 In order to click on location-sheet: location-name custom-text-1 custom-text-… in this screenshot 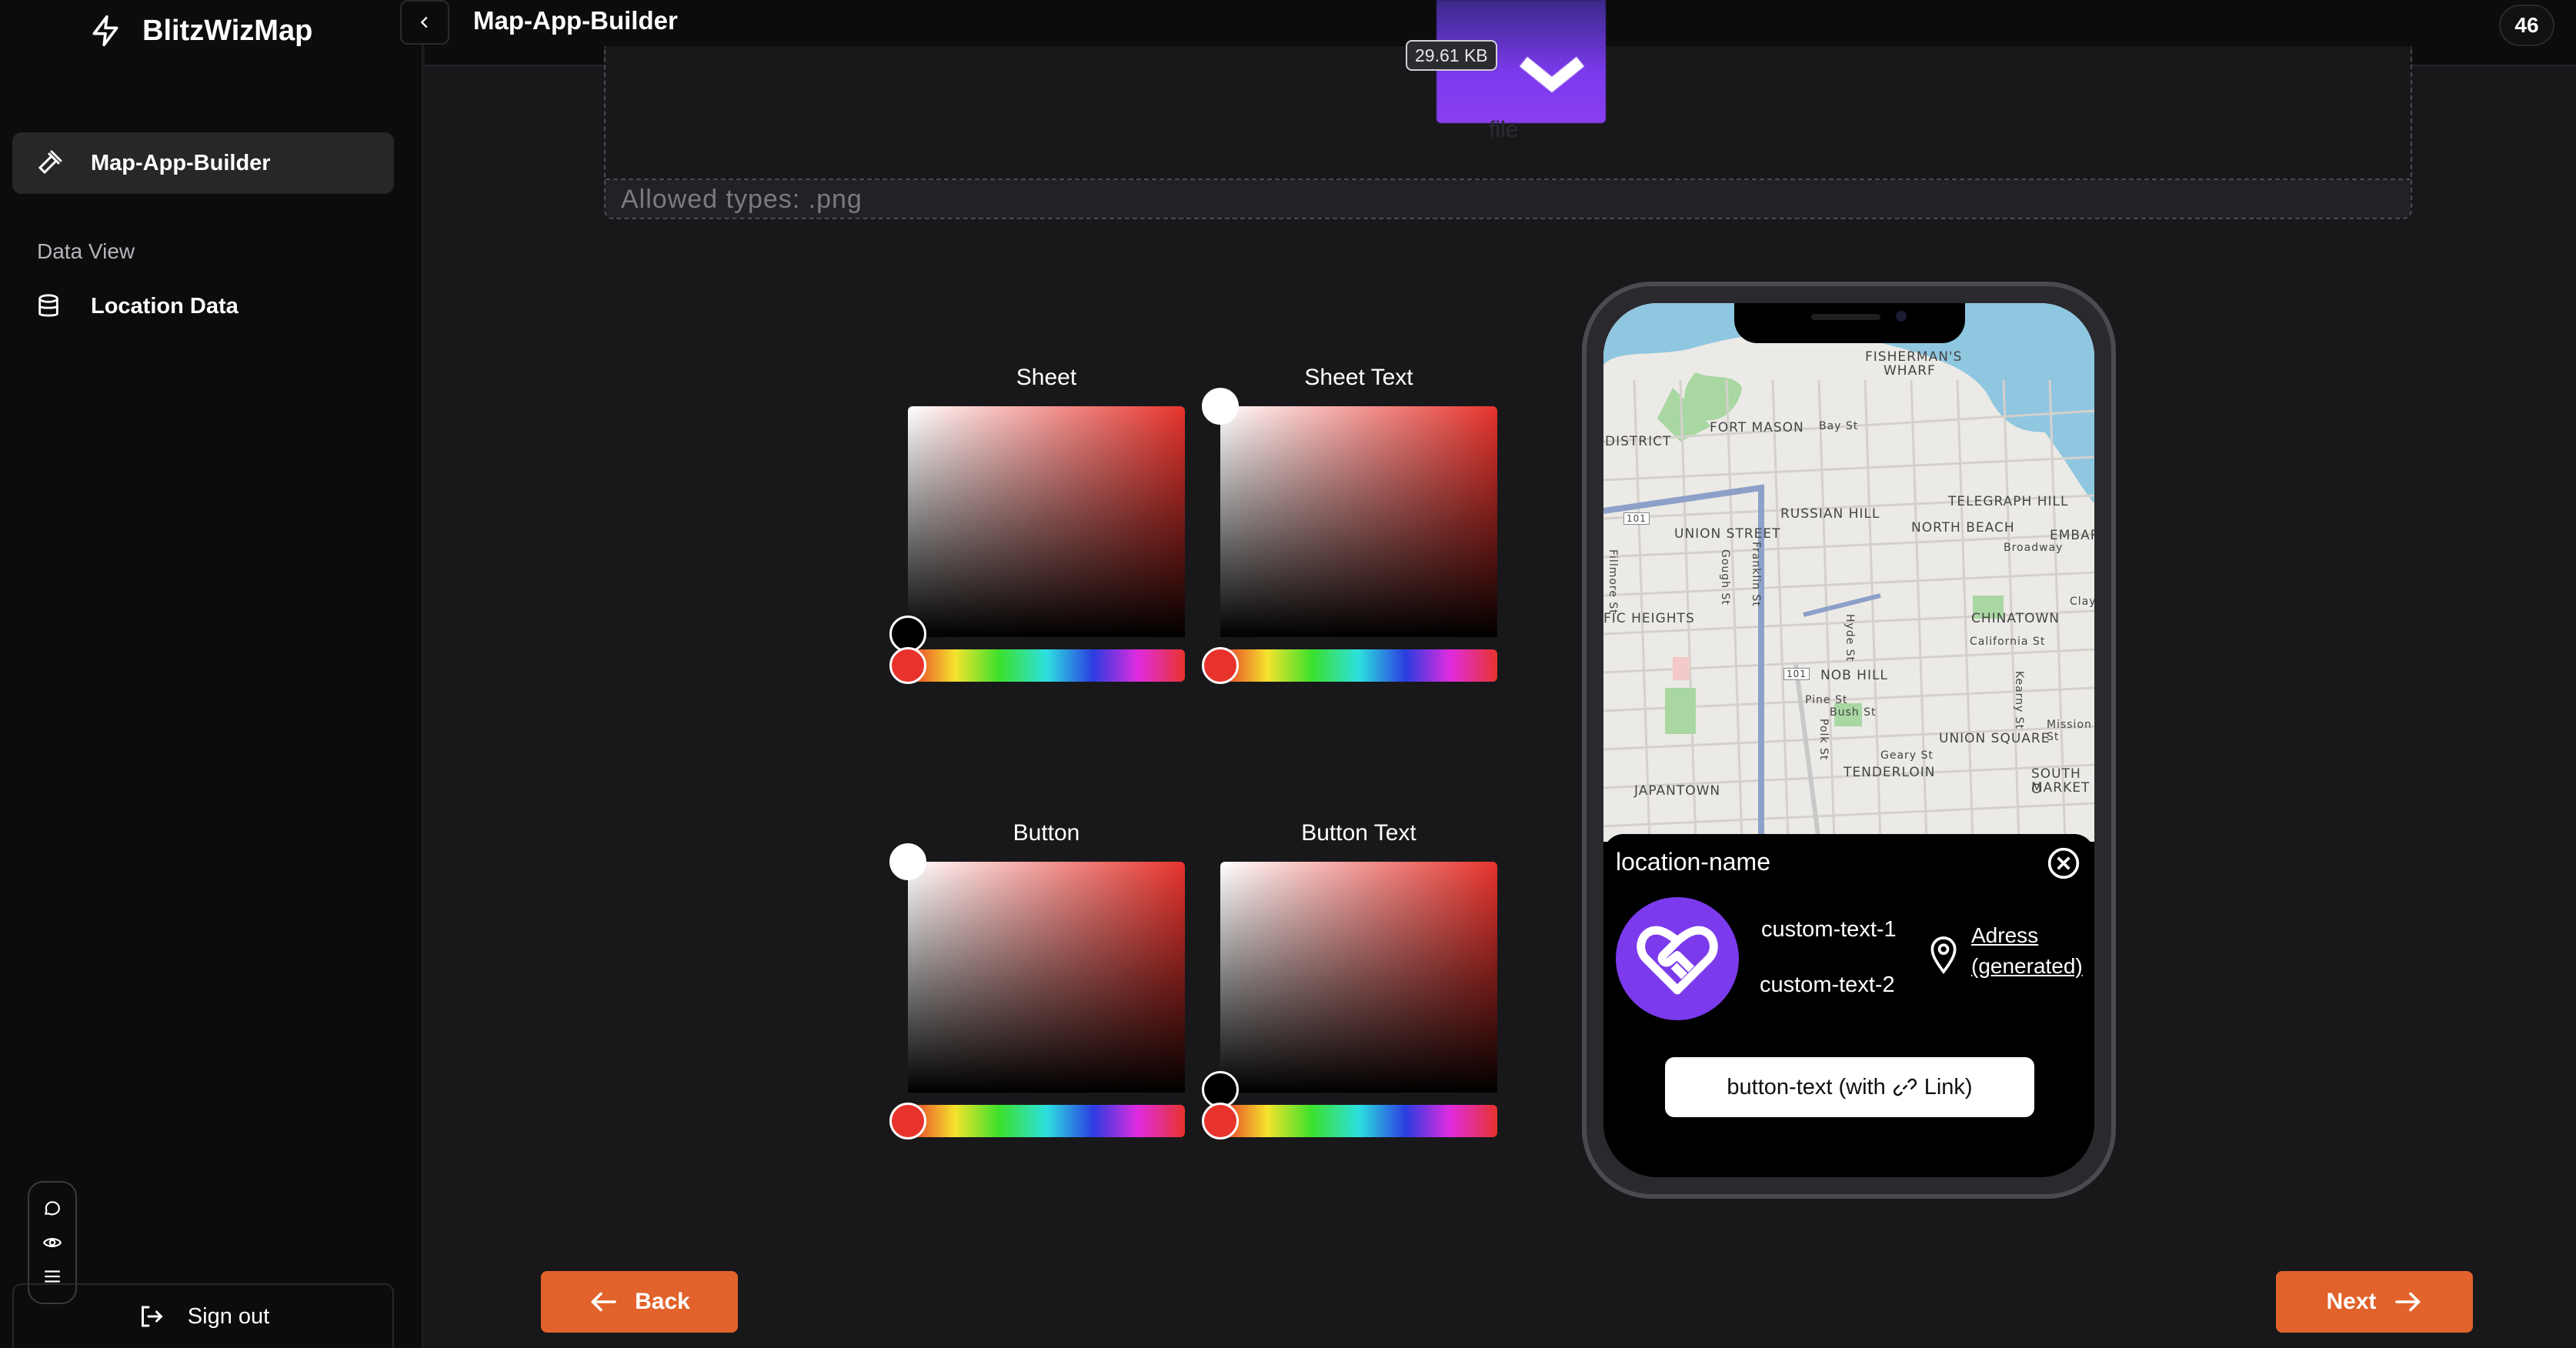, I will do `click(1848, 1006)`.